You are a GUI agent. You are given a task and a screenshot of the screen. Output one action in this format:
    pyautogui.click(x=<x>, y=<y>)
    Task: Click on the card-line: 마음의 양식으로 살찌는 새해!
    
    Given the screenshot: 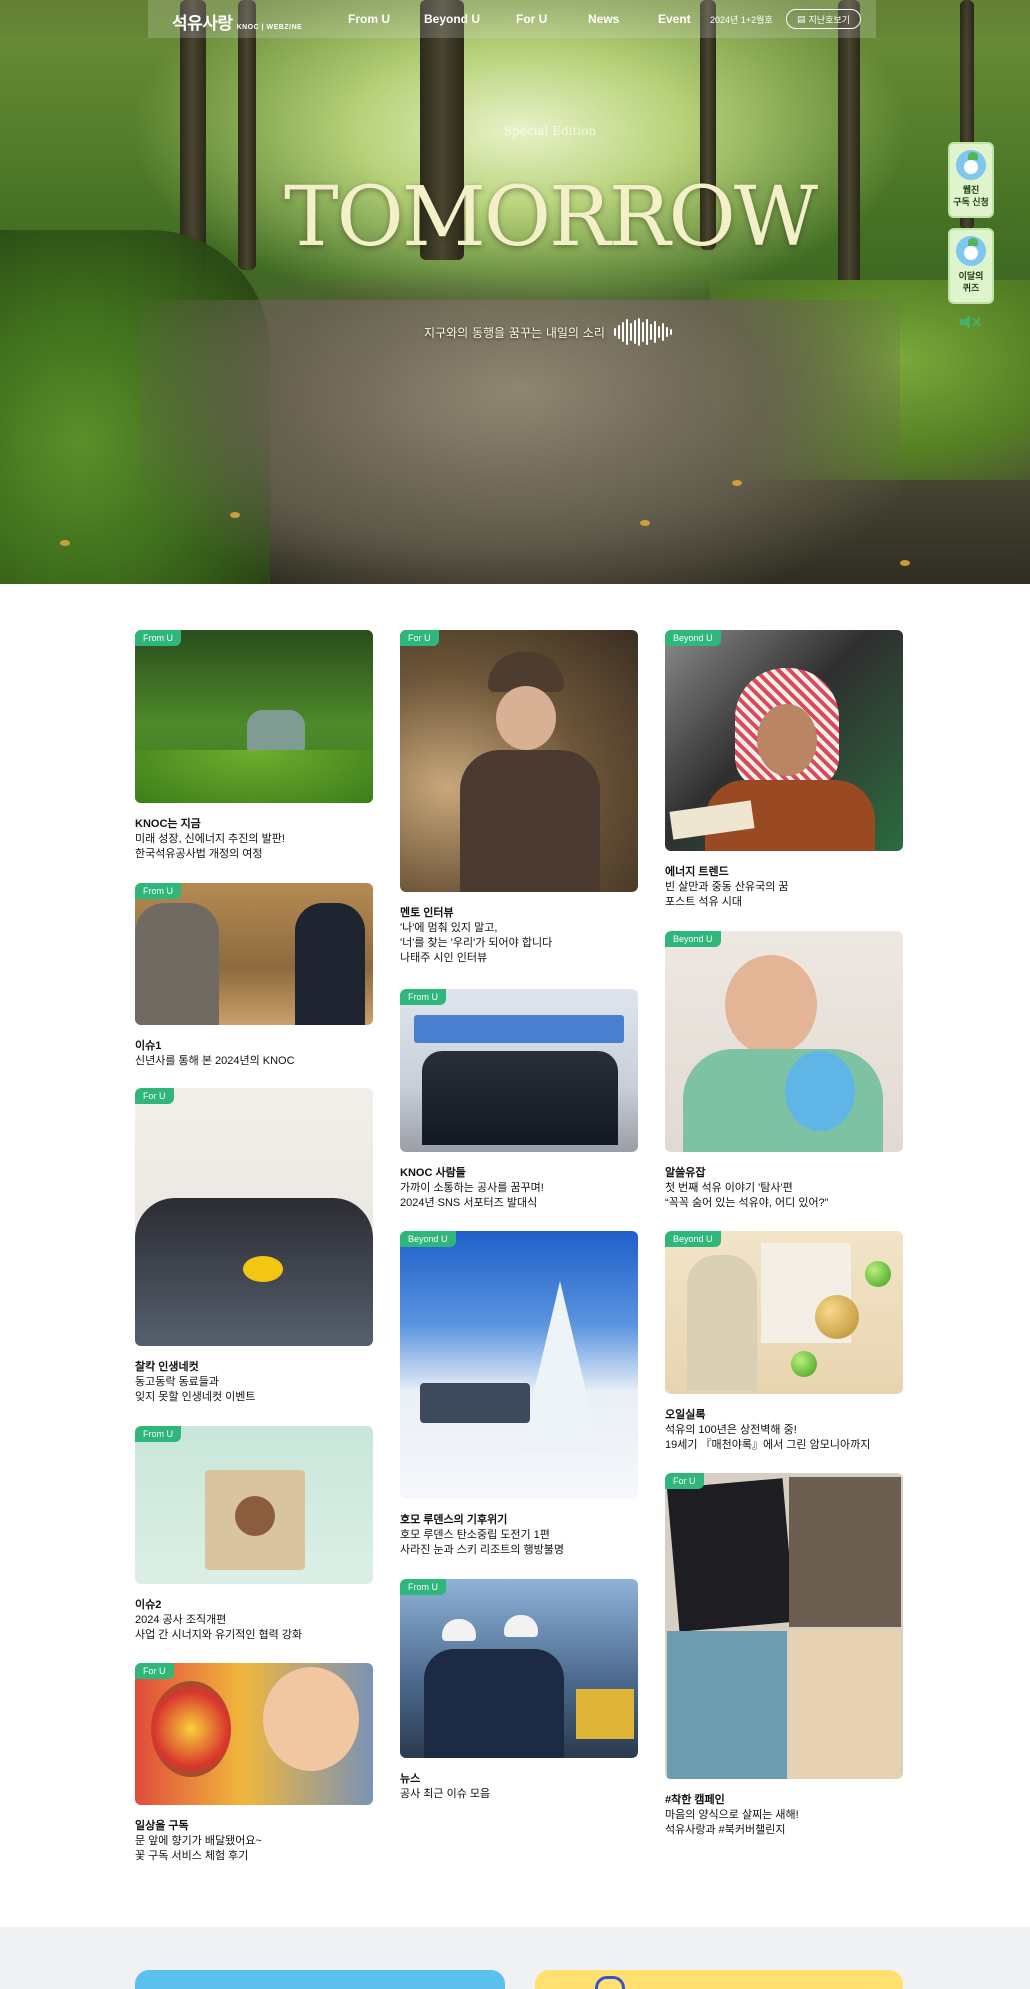 What is the action you would take?
    pyautogui.click(x=732, y=1815)
    